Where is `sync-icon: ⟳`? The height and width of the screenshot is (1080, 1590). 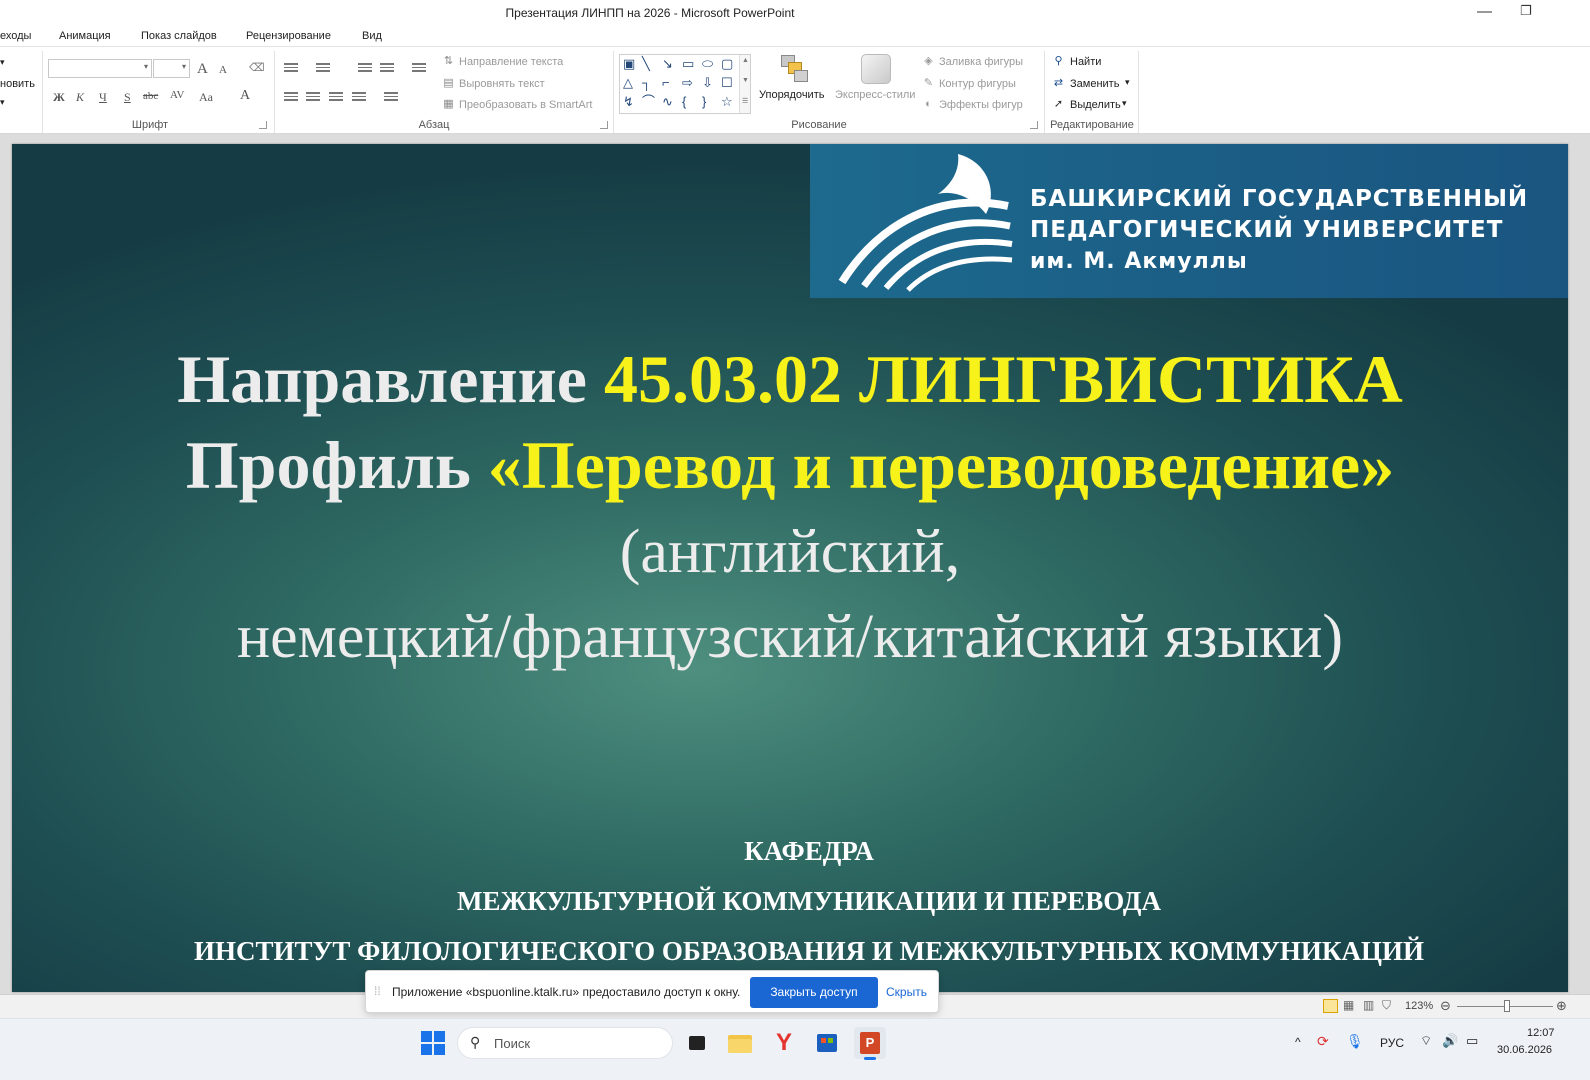
sync-icon: ⟳ is located at coordinates (1323, 1041).